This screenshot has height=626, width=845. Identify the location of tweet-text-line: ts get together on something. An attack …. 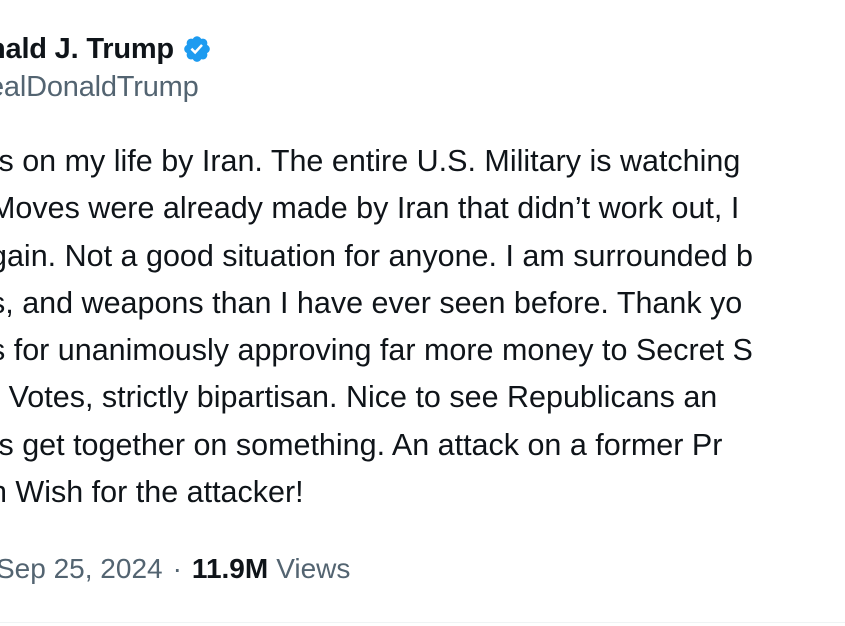
(361, 444).